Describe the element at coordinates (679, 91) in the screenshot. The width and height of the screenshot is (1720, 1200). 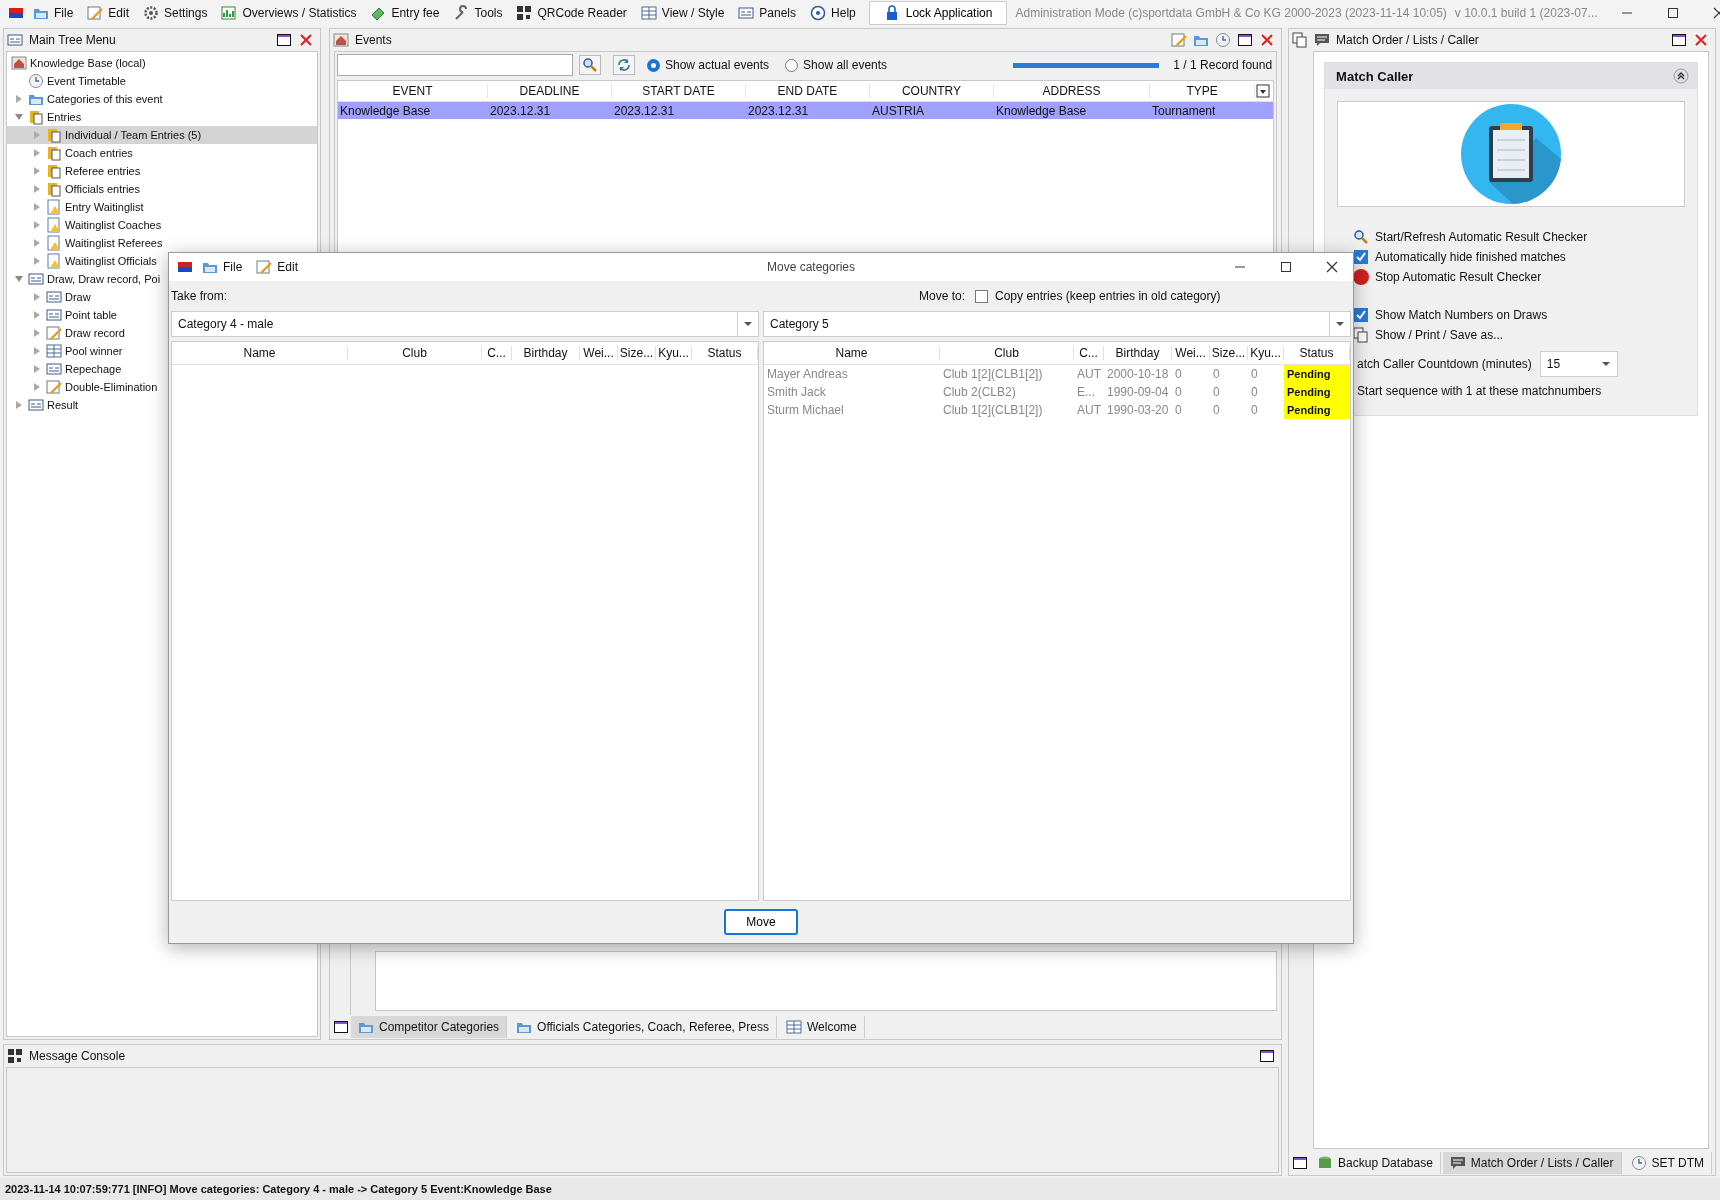
I see `column-header: START DATE` at that location.